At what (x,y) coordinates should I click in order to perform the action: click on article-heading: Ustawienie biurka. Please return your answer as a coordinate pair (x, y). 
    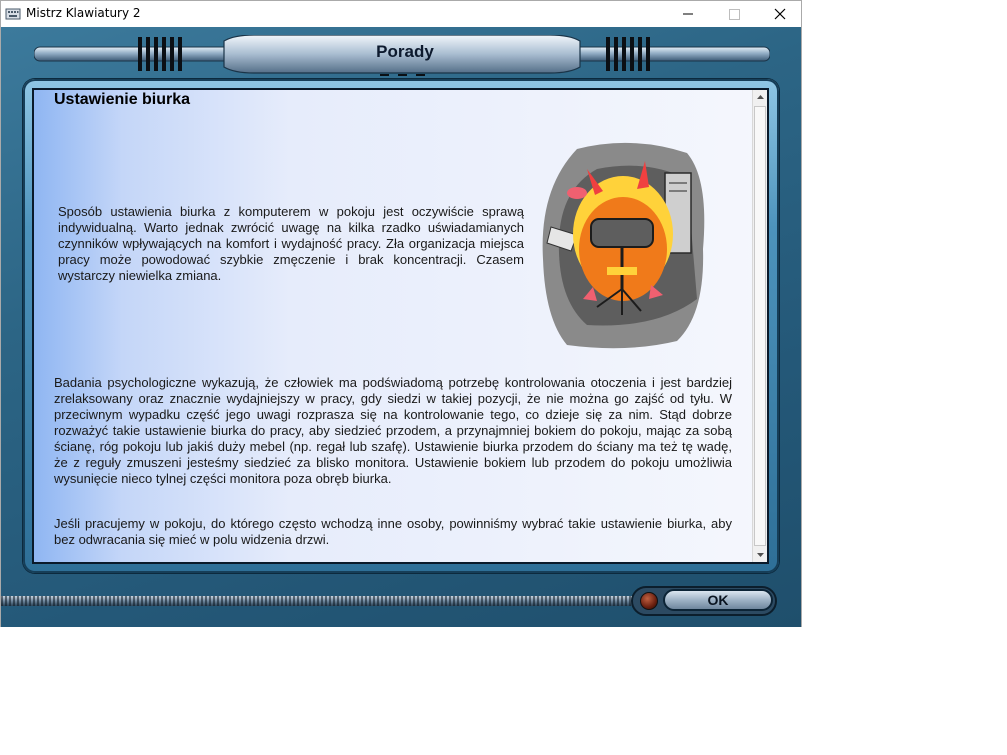
    Looking at the image, I should click on (122, 99).